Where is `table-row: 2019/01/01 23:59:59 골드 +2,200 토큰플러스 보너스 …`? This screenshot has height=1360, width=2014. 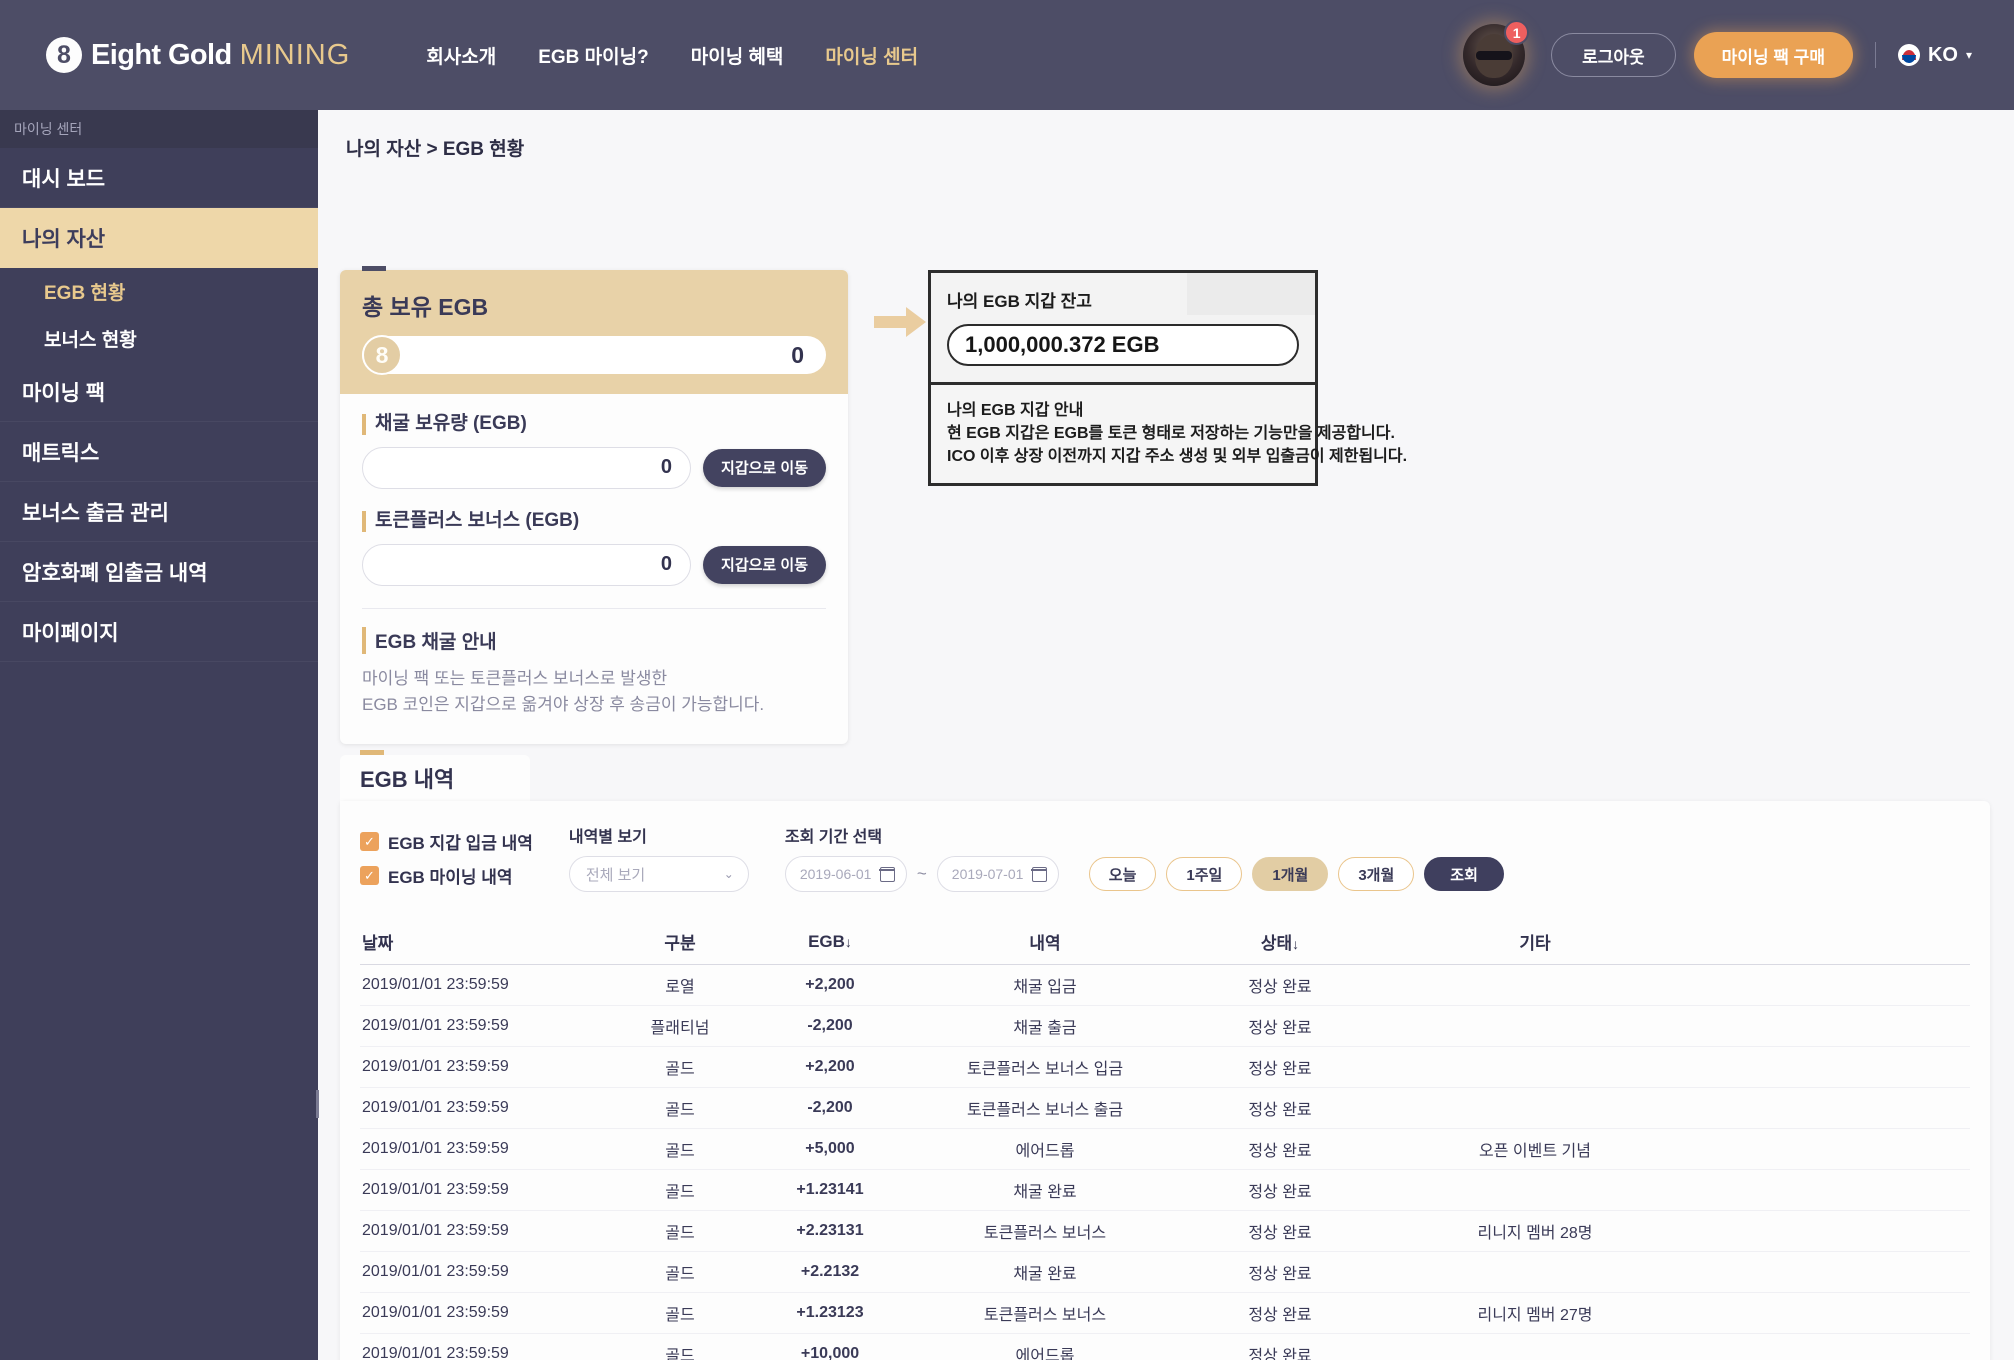 table-row: 2019/01/01 23:59:59 골드 +2,200 토큰플러스 보너스 … is located at coordinates (1165, 1067).